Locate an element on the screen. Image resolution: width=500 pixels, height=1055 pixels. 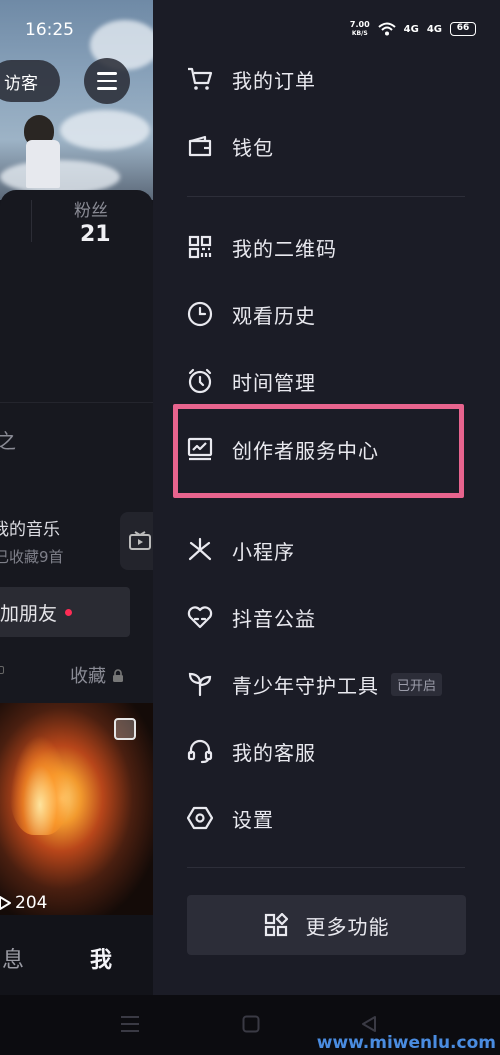
menu-item-time-management: 时间管理 is located at coordinates (251, 381).